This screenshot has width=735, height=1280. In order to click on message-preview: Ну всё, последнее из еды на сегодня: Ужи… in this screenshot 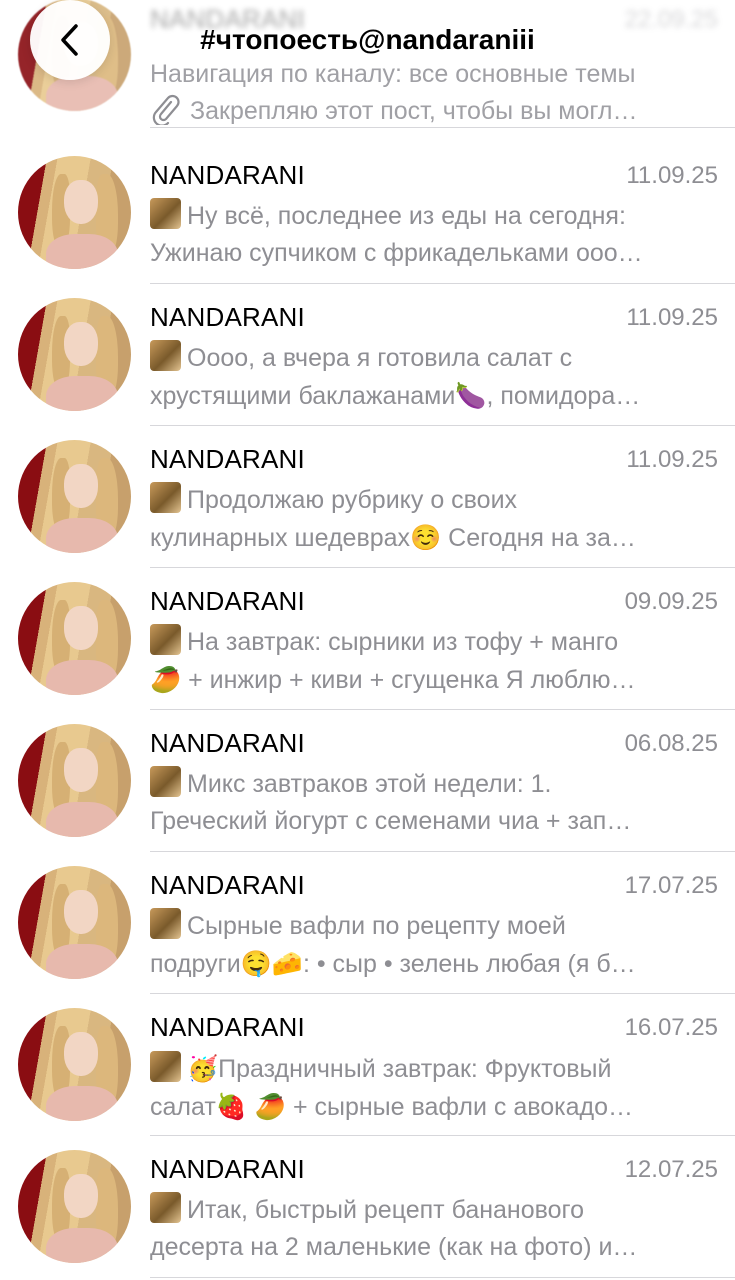, I will do `click(435, 235)`.